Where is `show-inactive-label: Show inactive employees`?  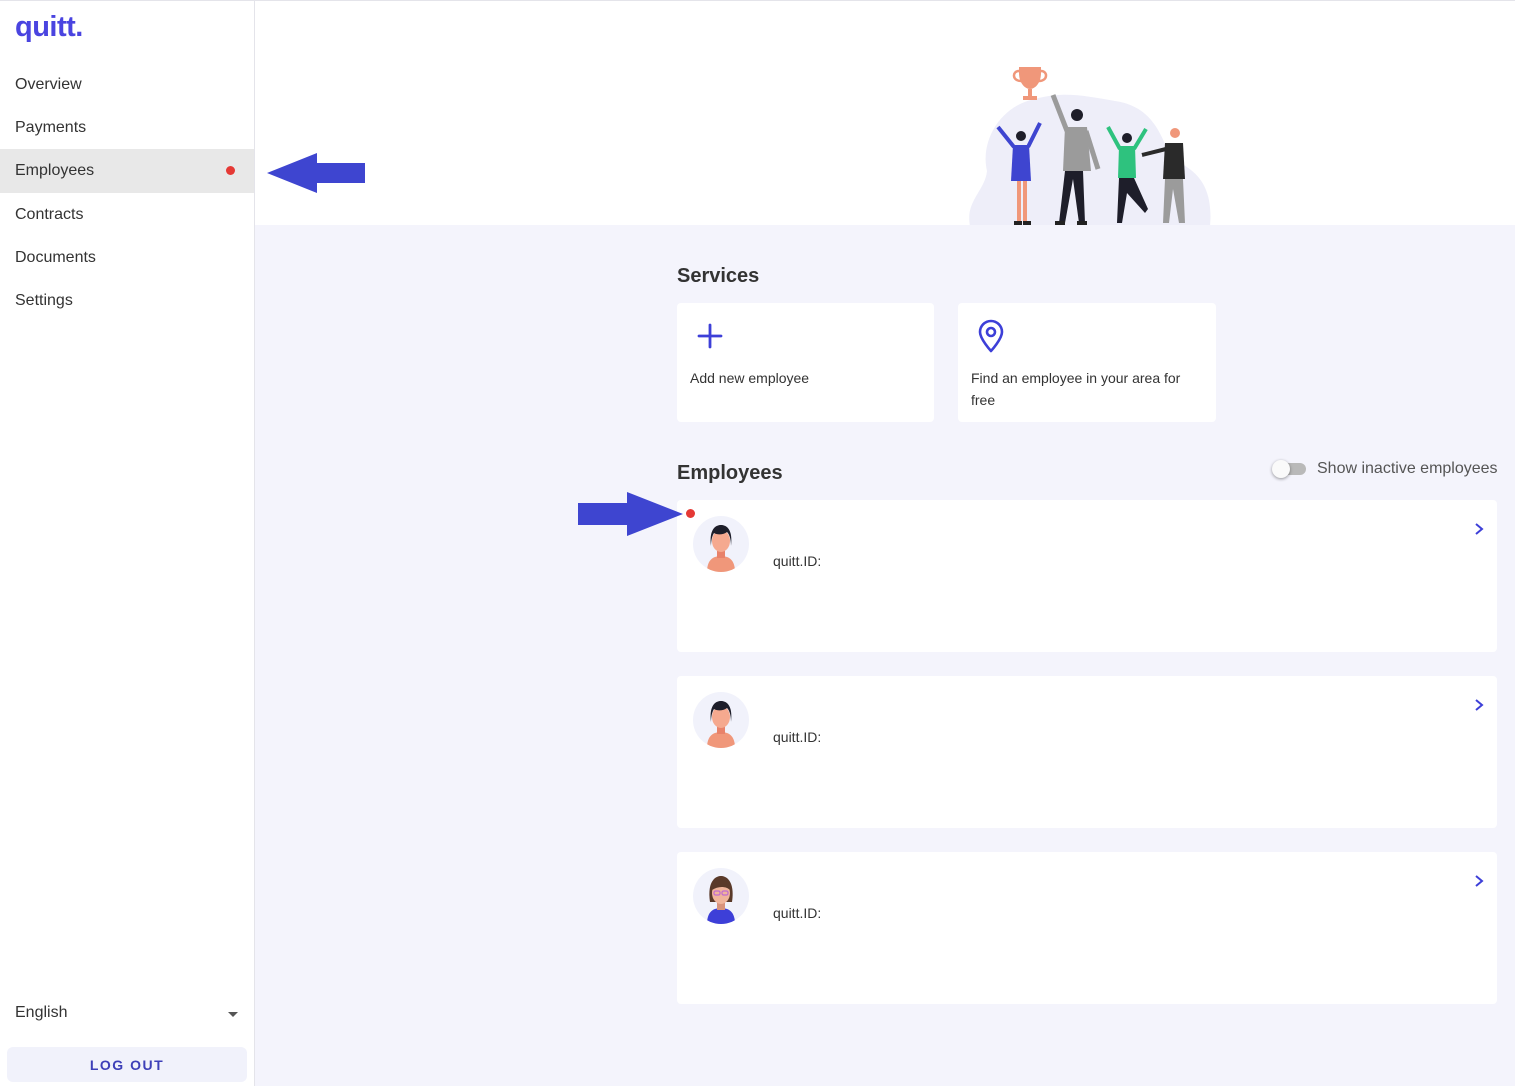
show-inactive-label: Show inactive employees is located at coordinates (1407, 468).